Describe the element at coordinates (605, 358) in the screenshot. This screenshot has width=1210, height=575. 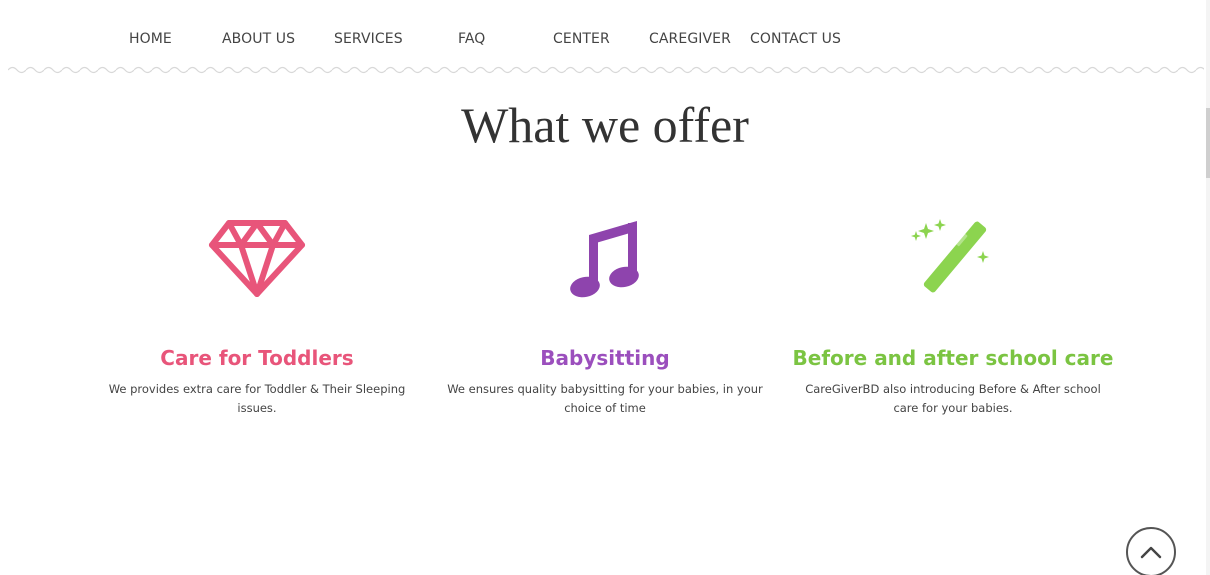
I see `feature-title: Babysitting` at that location.